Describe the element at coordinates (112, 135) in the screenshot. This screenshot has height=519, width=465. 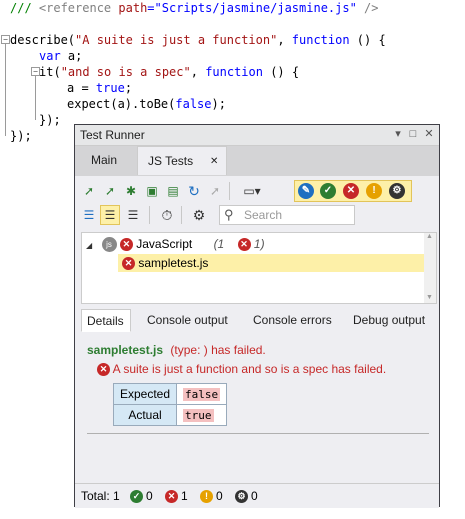
I see `window-title: Test Runner` at that location.